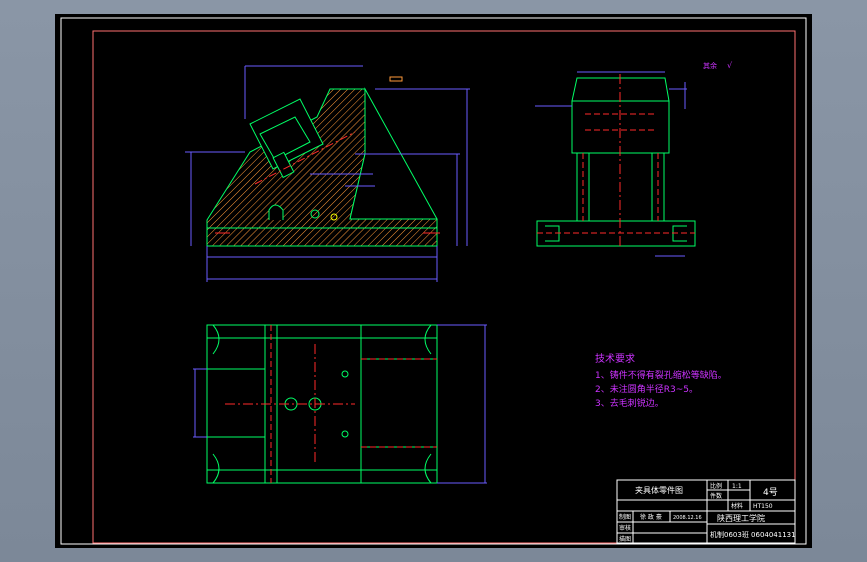 The width and height of the screenshot is (867, 562). I want to click on tech-req-heading: 技术要求, so click(615, 358).